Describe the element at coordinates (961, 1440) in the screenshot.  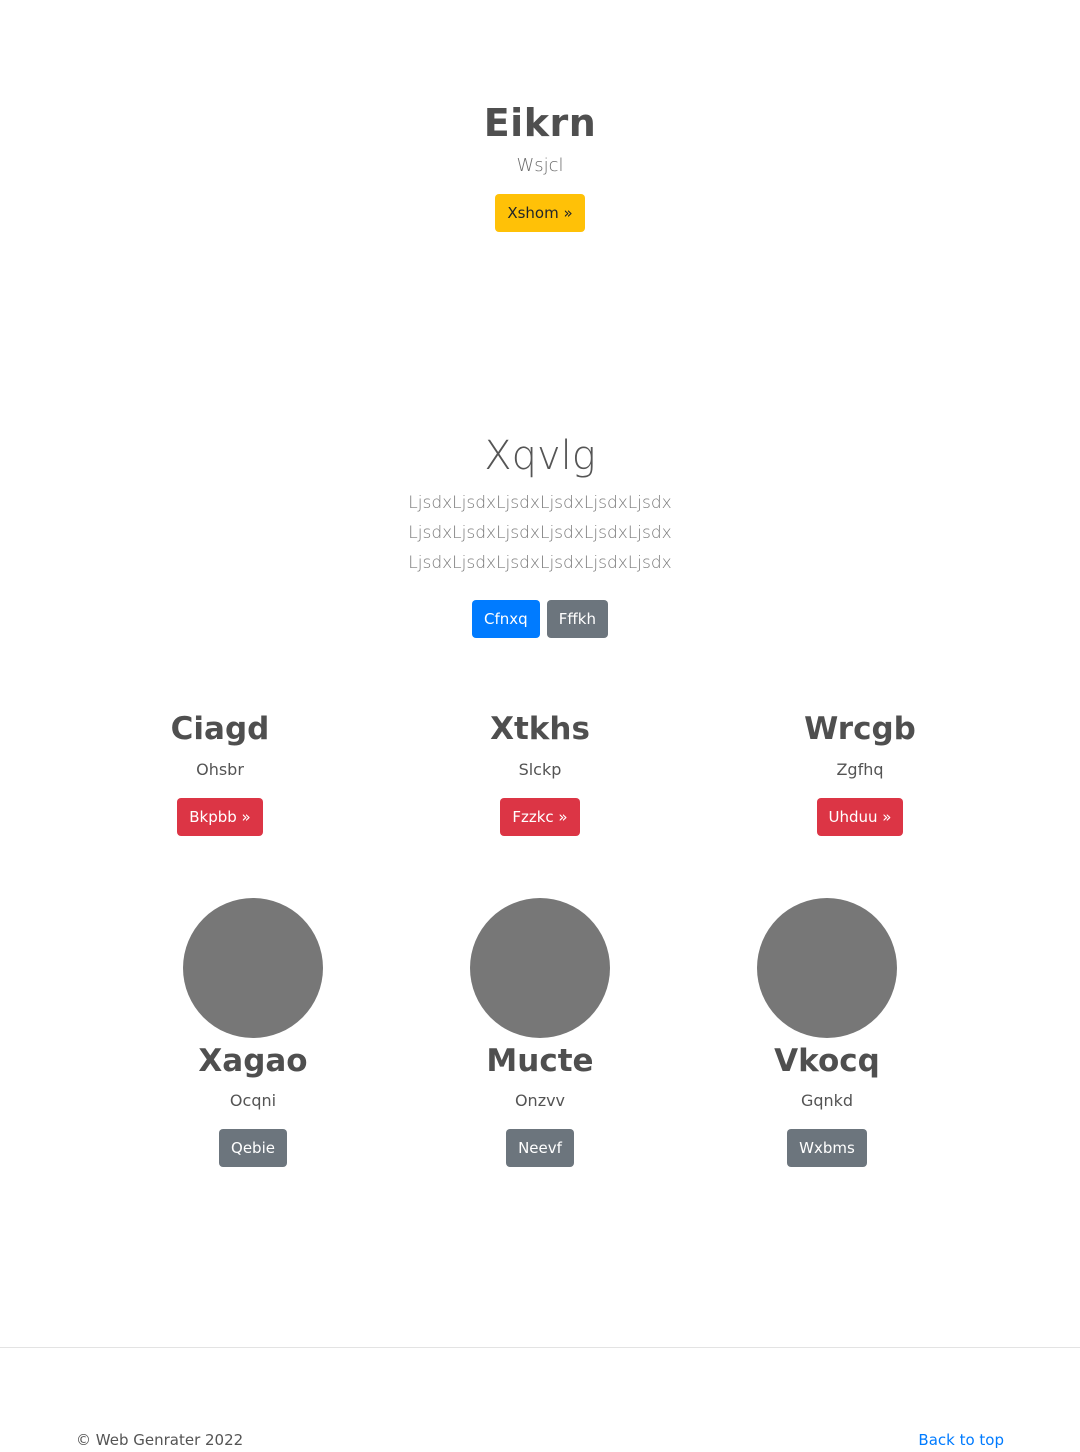
I see `back-to-top-link: Back to top` at that location.